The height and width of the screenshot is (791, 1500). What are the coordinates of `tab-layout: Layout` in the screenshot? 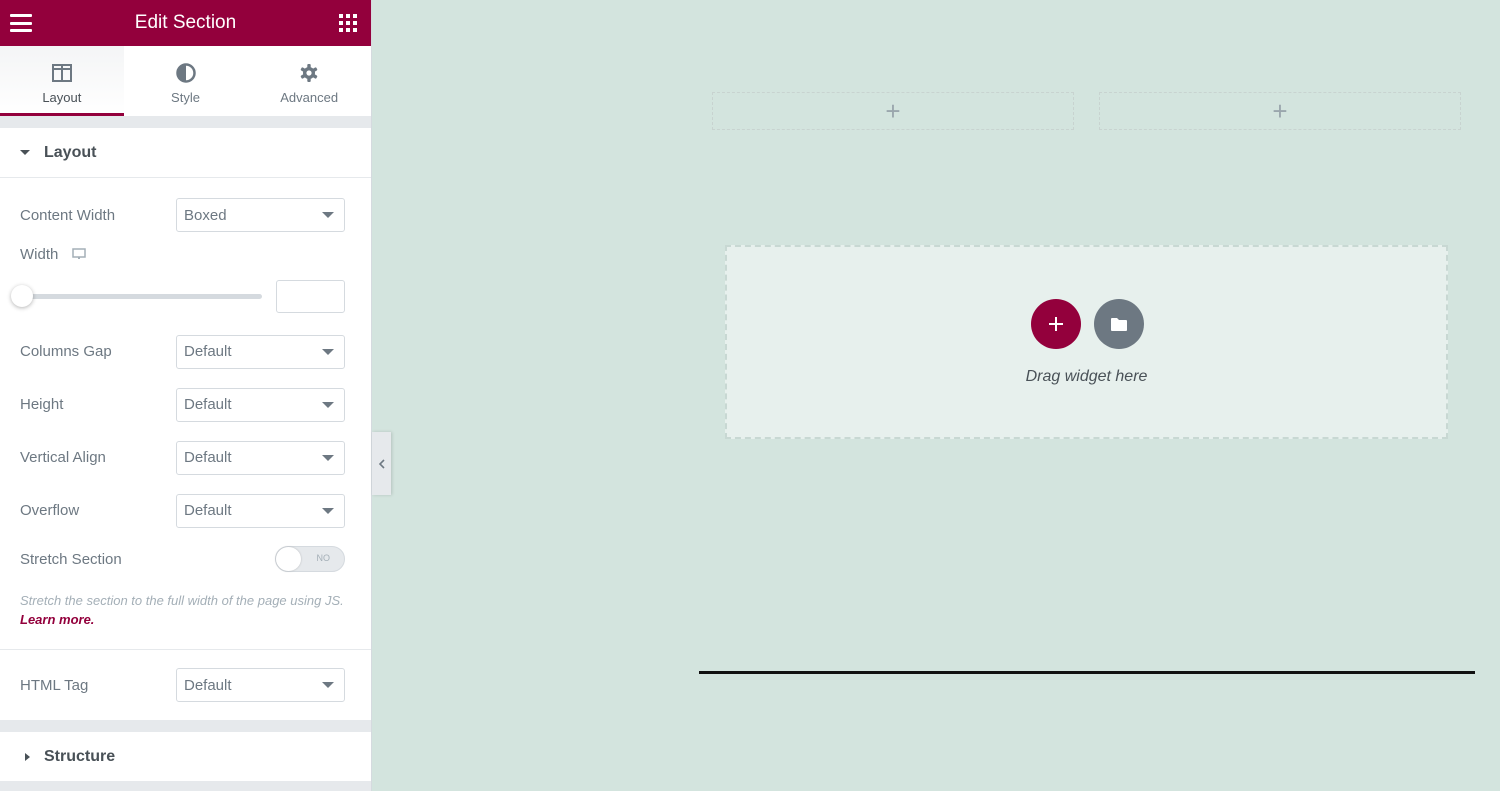 It's located at (62, 81).